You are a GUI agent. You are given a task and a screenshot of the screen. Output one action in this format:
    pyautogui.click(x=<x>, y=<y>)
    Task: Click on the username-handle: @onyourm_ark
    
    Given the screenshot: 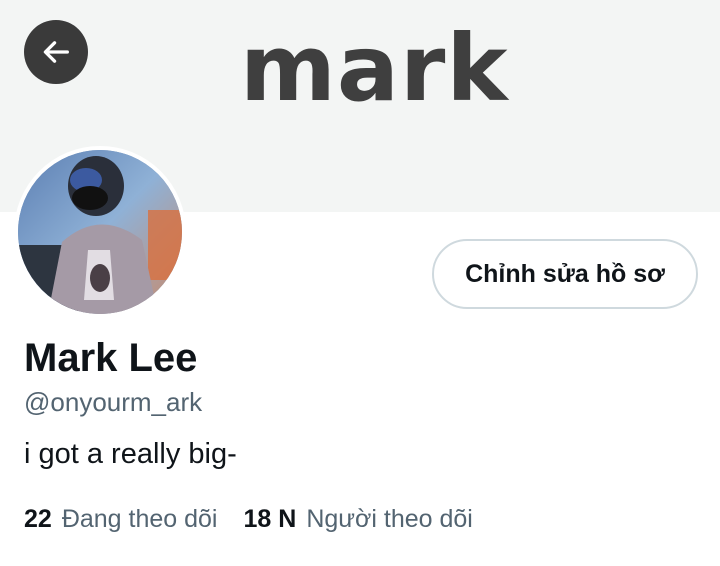 What is the action you would take?
    pyautogui.click(x=113, y=402)
    